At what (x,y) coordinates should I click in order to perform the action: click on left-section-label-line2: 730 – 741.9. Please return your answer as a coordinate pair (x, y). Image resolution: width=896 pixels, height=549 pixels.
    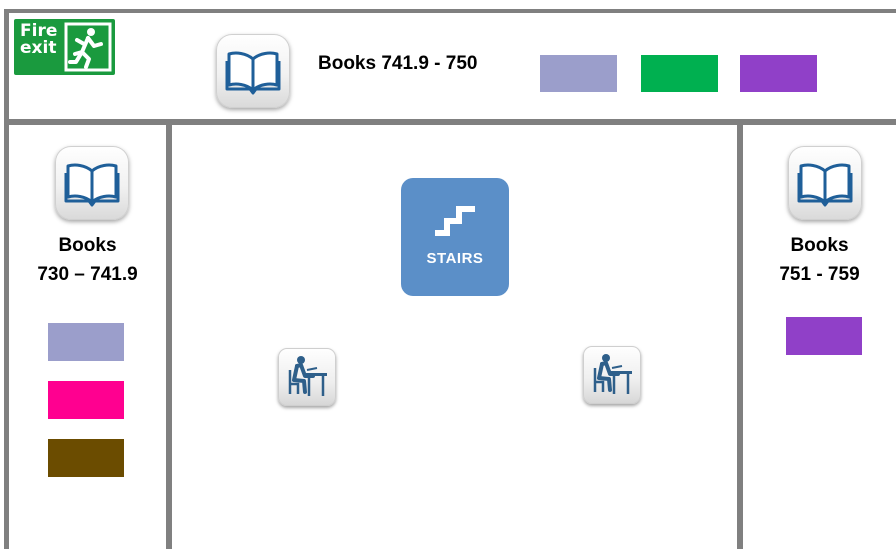
    Looking at the image, I should click on (87, 274).